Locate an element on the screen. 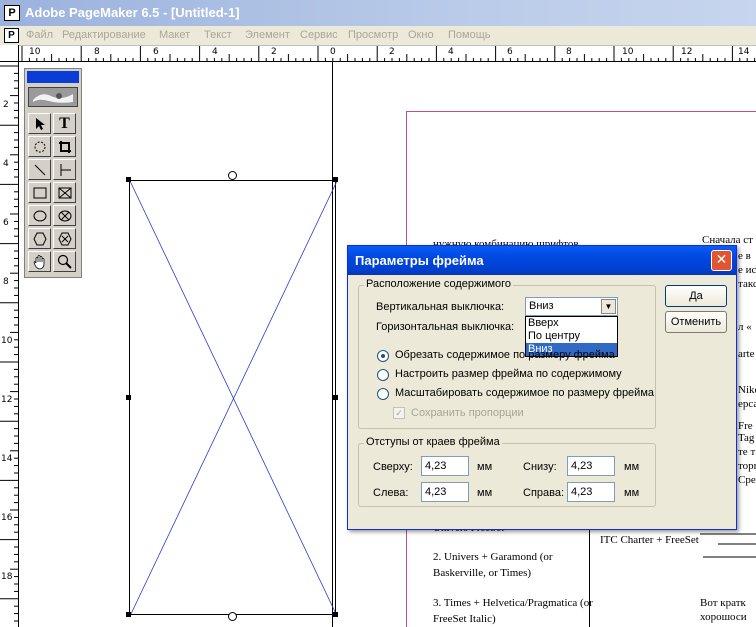  document-text: хорошоси is located at coordinates (723, 617).